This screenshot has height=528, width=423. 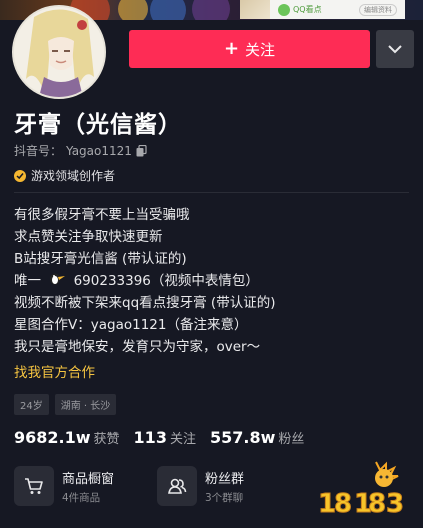 I want to click on douyin-id-row: 抖音号： Yagao1121, so click(x=80, y=150).